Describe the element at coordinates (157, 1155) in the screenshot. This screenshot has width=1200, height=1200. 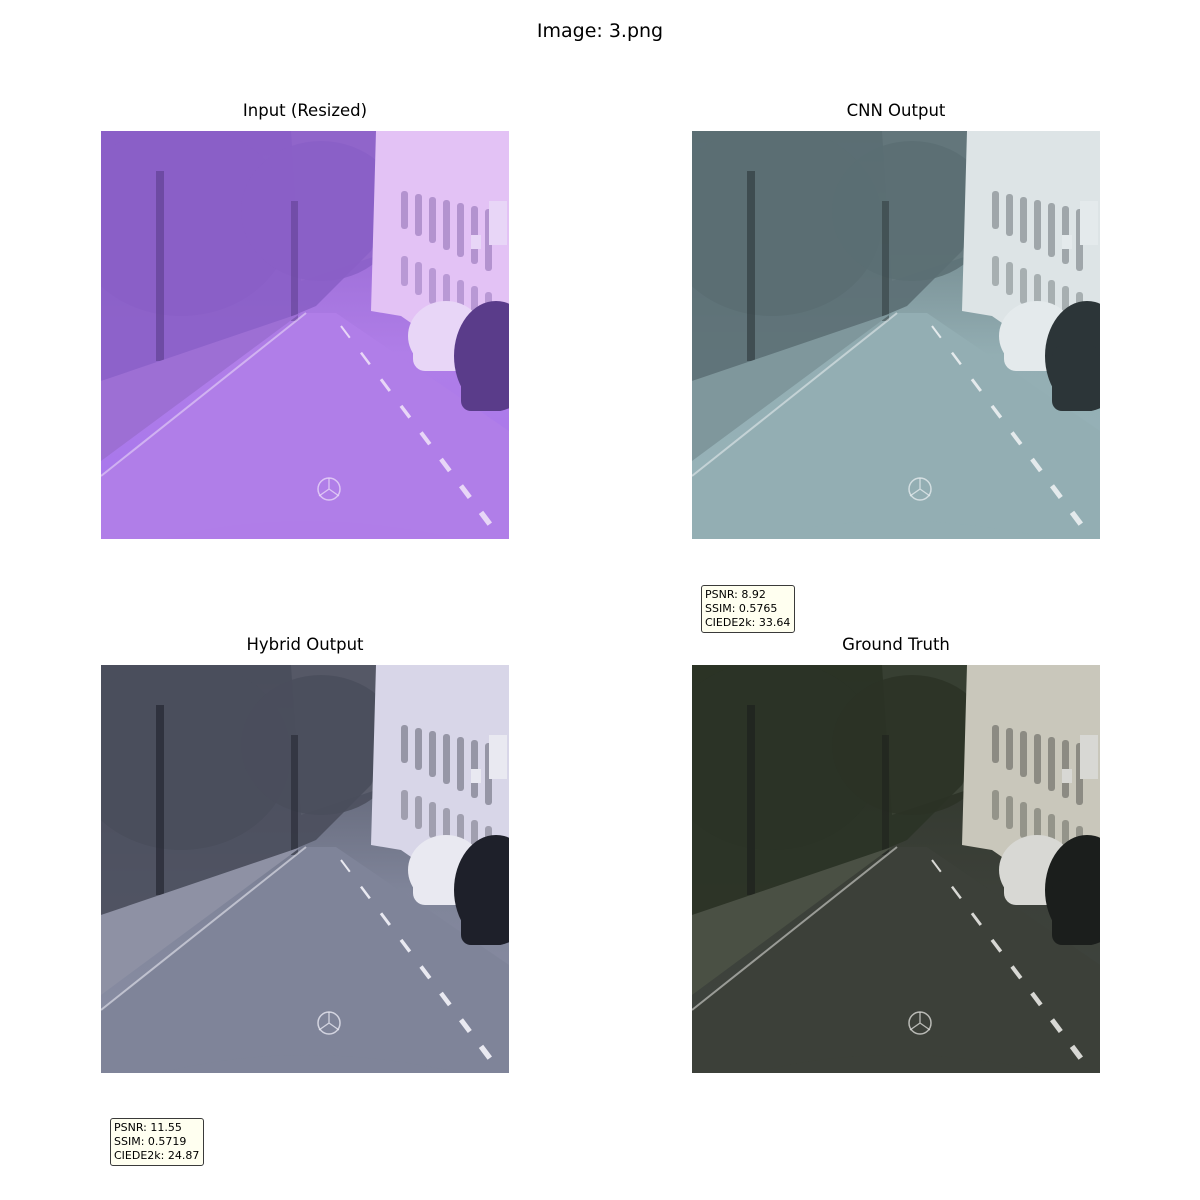
I see `hybrid-ciede: CIEDE2k: 24.87` at that location.